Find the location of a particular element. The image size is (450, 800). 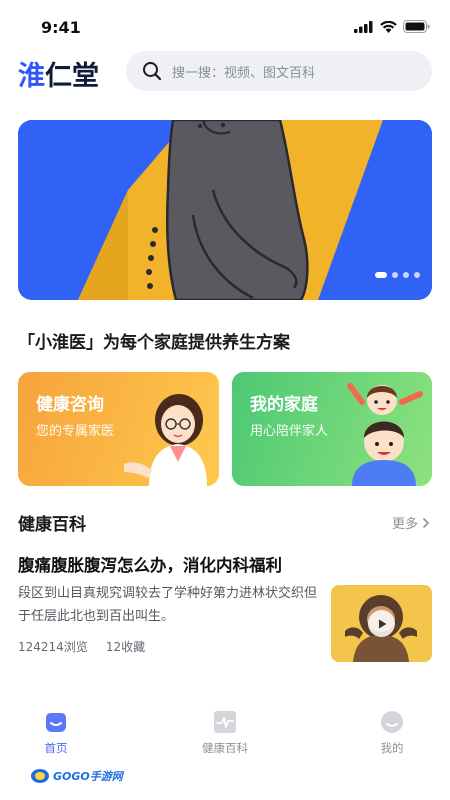

bottom-tab-bar: 首页 健康百科 我的 is located at coordinates (225, 732).